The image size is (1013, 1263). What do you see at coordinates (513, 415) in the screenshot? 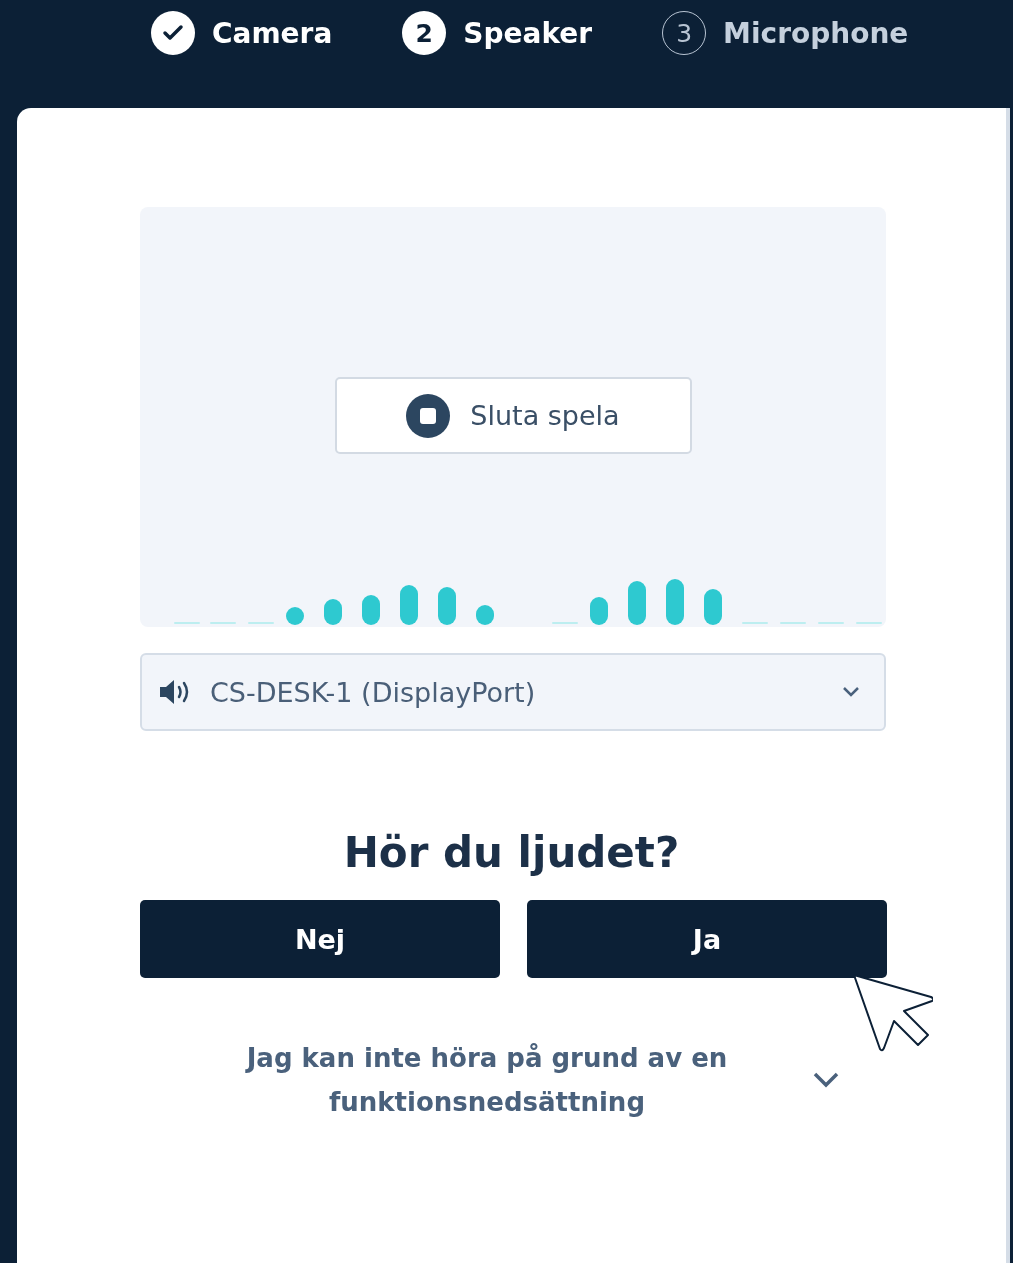
I see `stop-button: Sluta spela` at bounding box center [513, 415].